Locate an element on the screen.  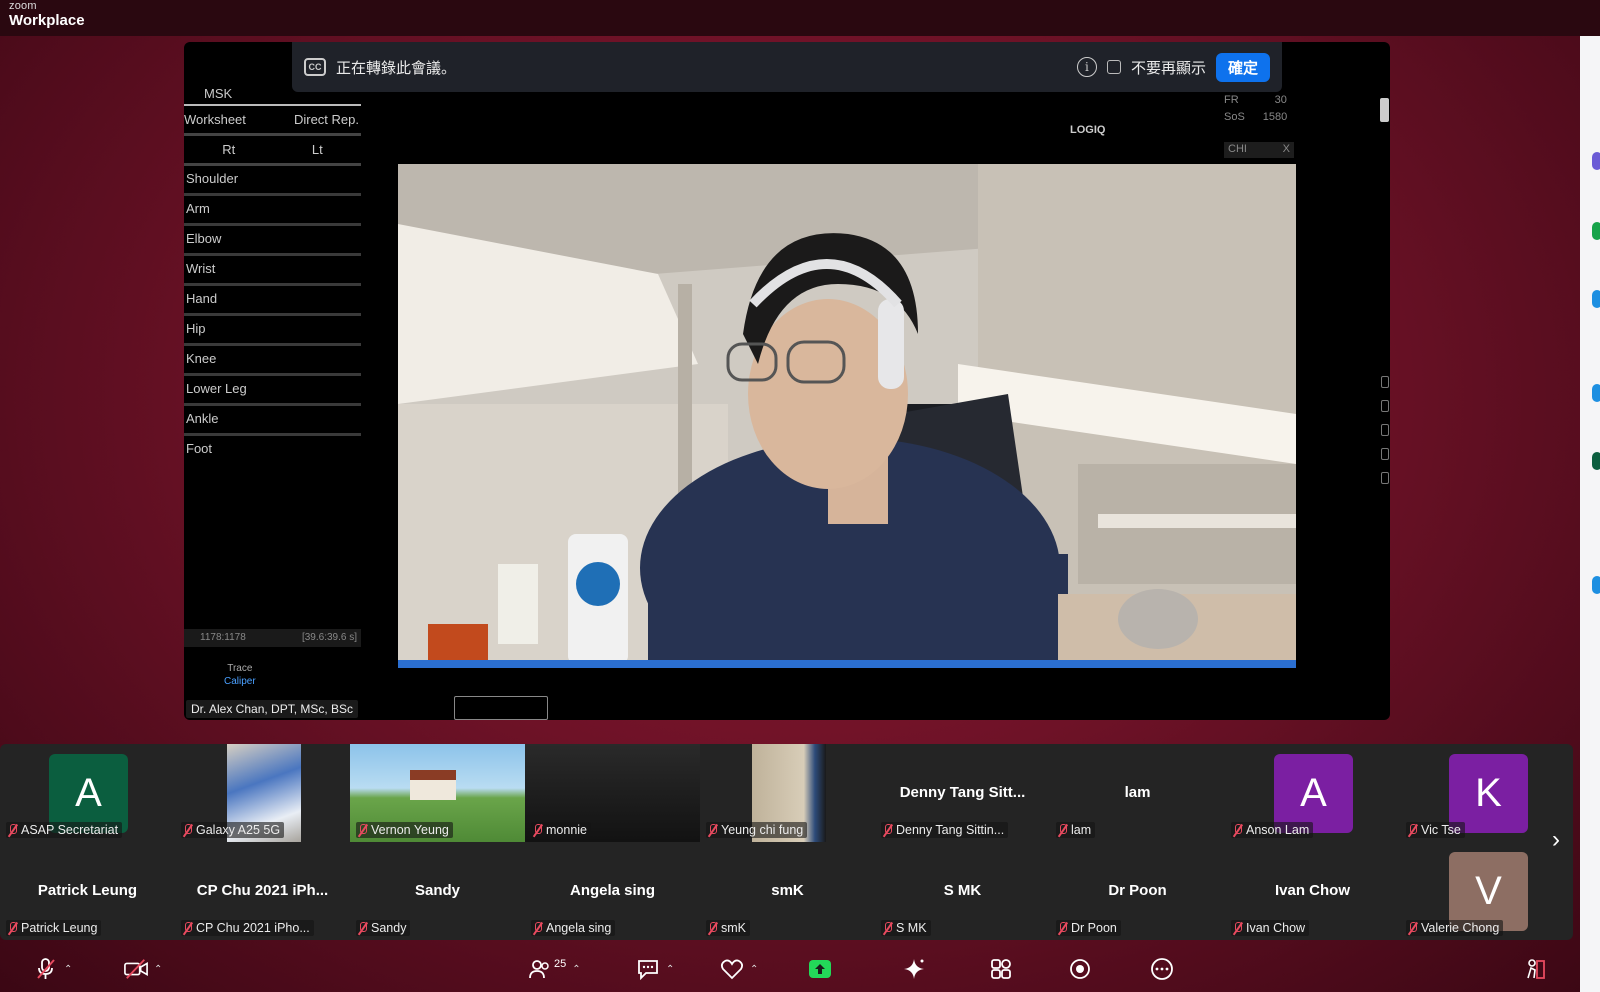
participant-name: ASAP Secretariat is located at coordinates (70, 830).